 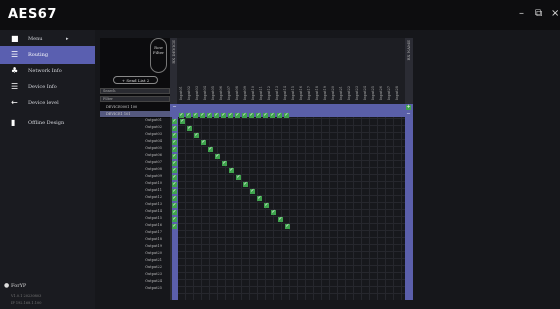 What do you see at coordinates (408, 107) in the screenshot?
I see `expand-icon: +` at bounding box center [408, 107].